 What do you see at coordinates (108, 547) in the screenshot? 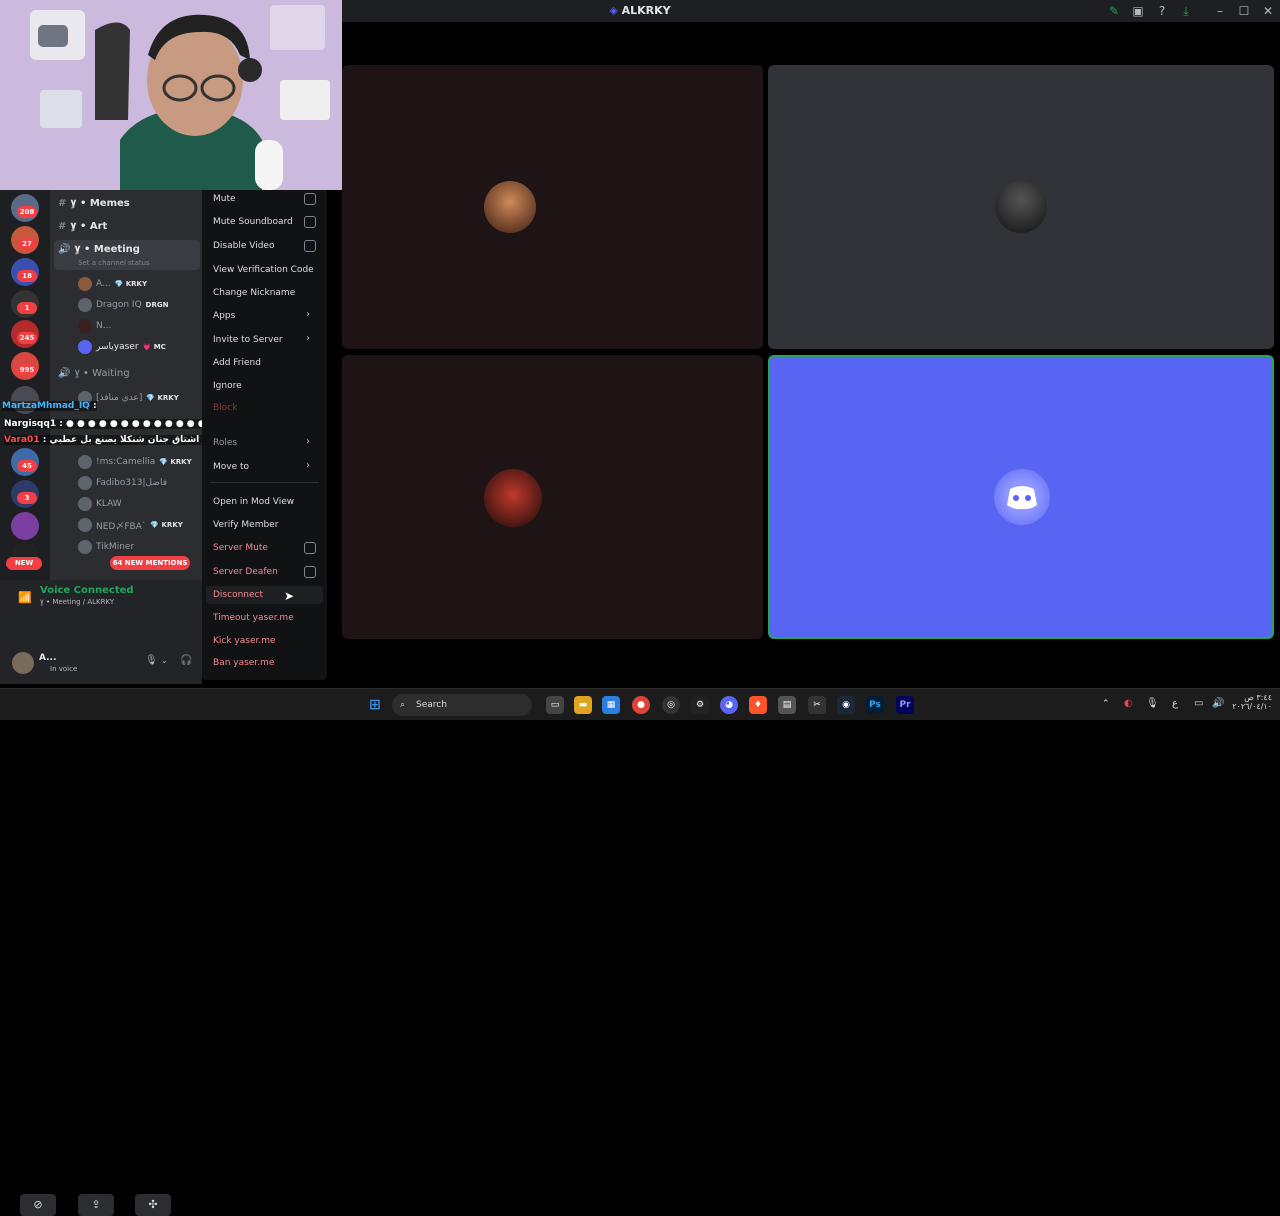
I see `voice-user: TikMiner` at bounding box center [108, 547].